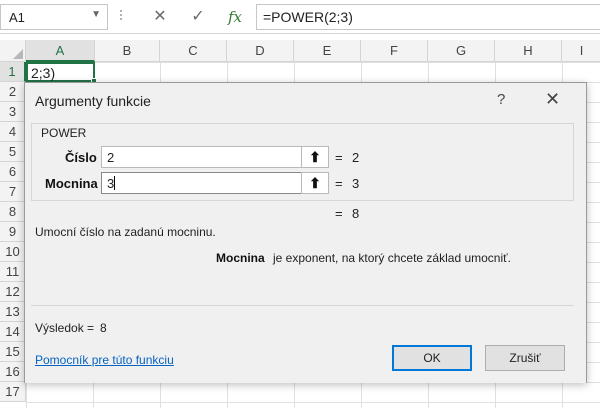 The width and height of the screenshot is (600, 408). Describe the element at coordinates (356, 213) in the screenshot. I see `overall-result: 8` at that location.